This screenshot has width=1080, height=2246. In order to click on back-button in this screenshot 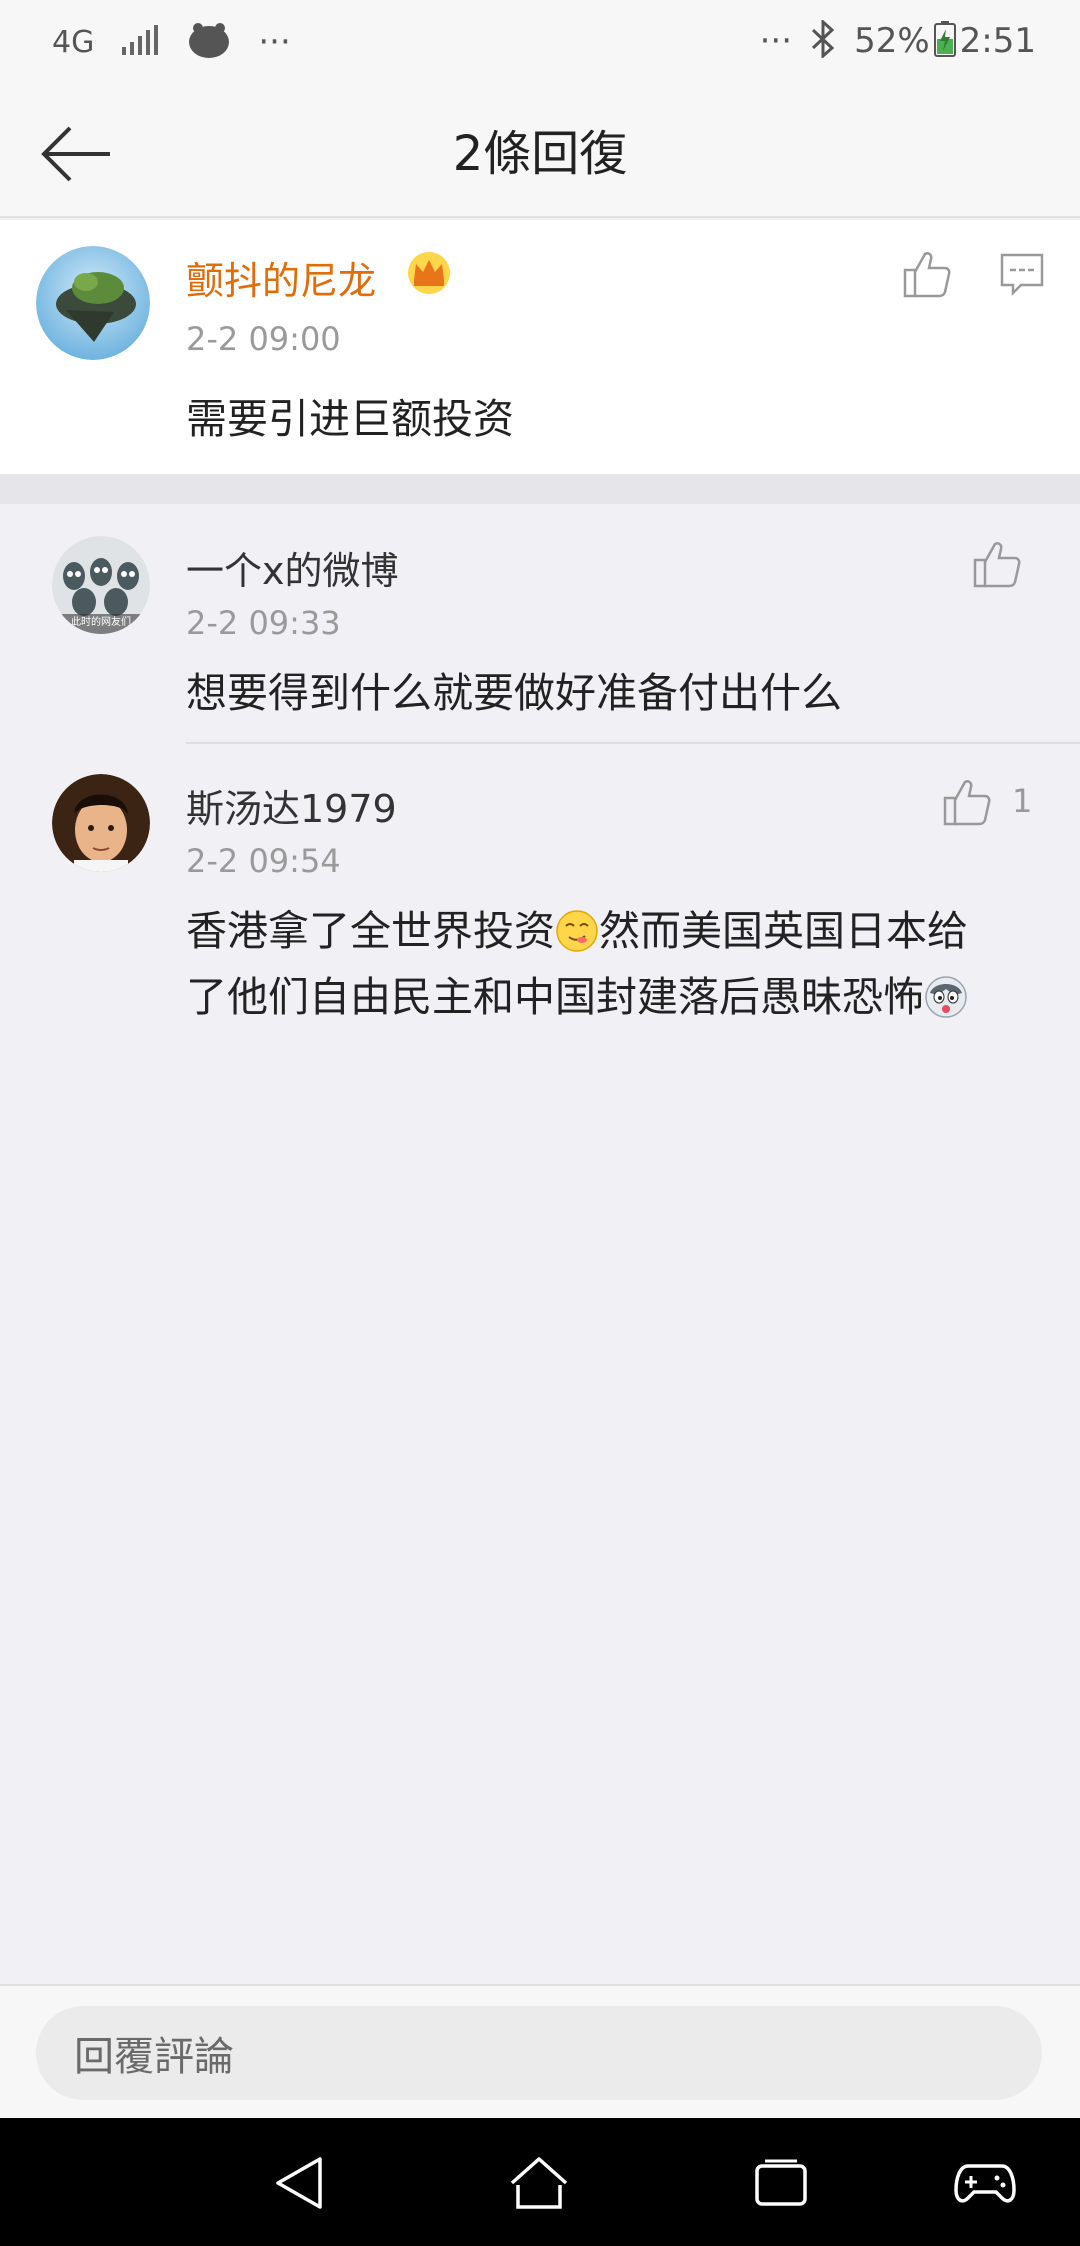, I will do `click(76, 154)`.